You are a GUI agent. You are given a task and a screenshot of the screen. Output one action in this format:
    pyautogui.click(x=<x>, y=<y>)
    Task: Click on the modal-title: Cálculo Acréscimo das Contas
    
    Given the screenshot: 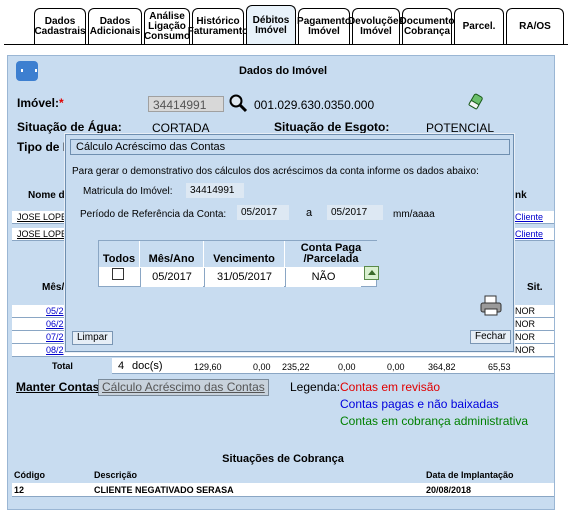 What is the action you would take?
    pyautogui.click(x=290, y=147)
    